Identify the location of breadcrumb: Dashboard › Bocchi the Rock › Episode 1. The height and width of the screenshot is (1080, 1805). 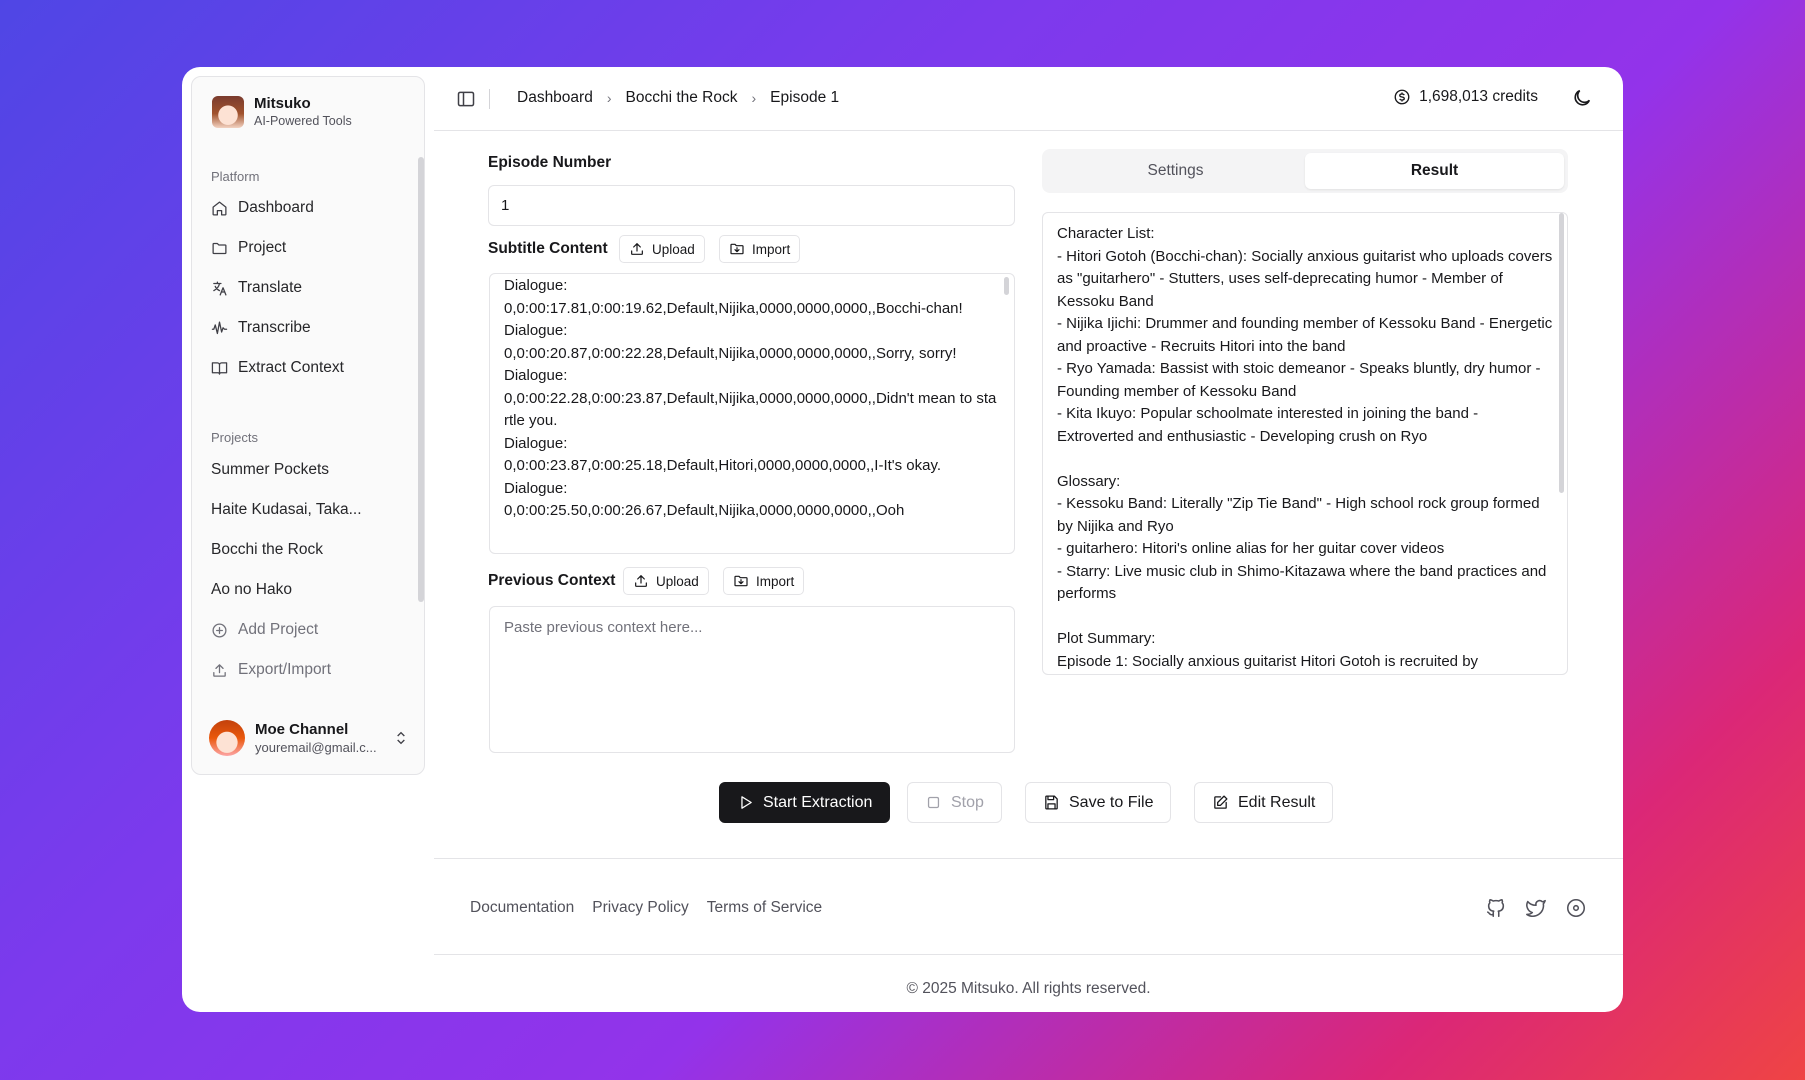
(678, 98).